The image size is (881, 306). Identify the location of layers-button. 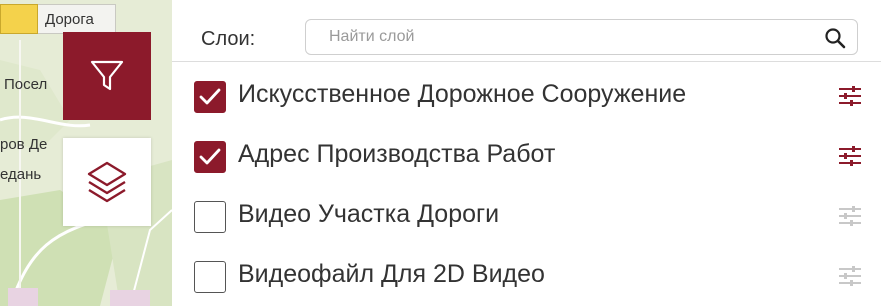
(107, 182).